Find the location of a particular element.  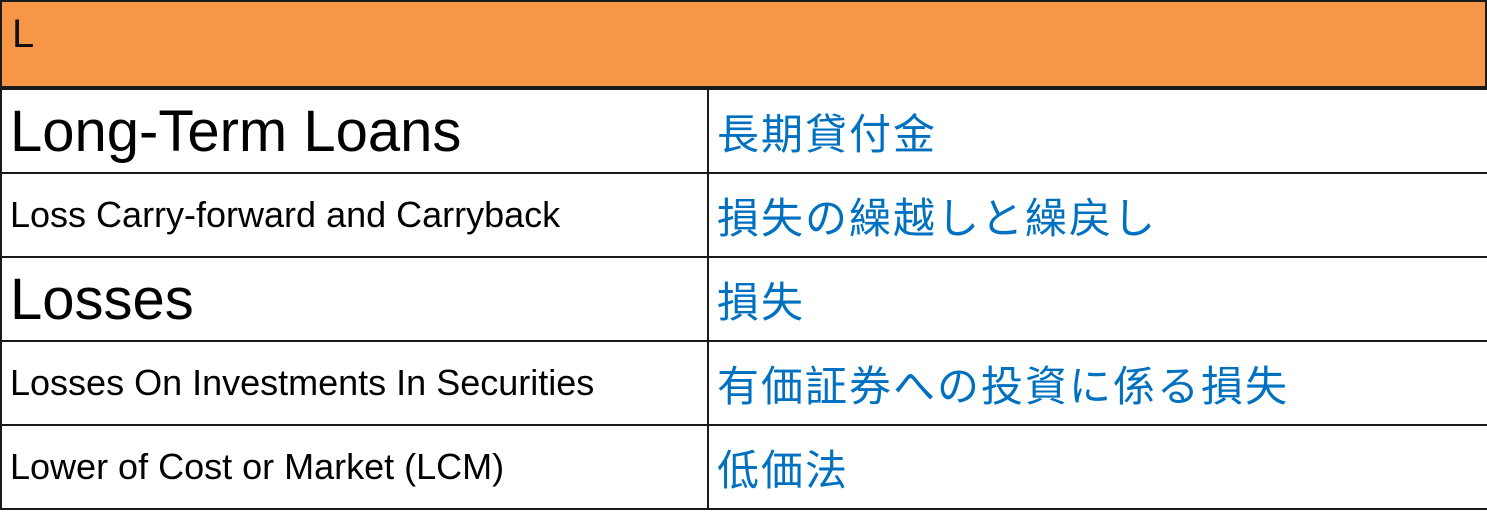

japanese-term-cell: 長期貸付金 is located at coordinates (1097, 131).